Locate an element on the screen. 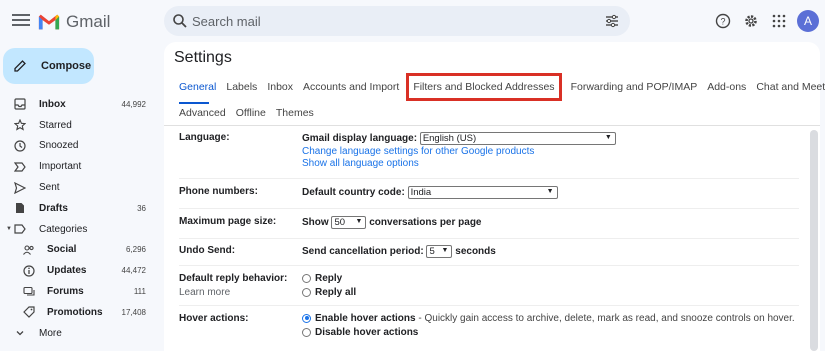 Image resolution: width=825 pixels, height=351 pixels. avatar: A is located at coordinates (808, 21).